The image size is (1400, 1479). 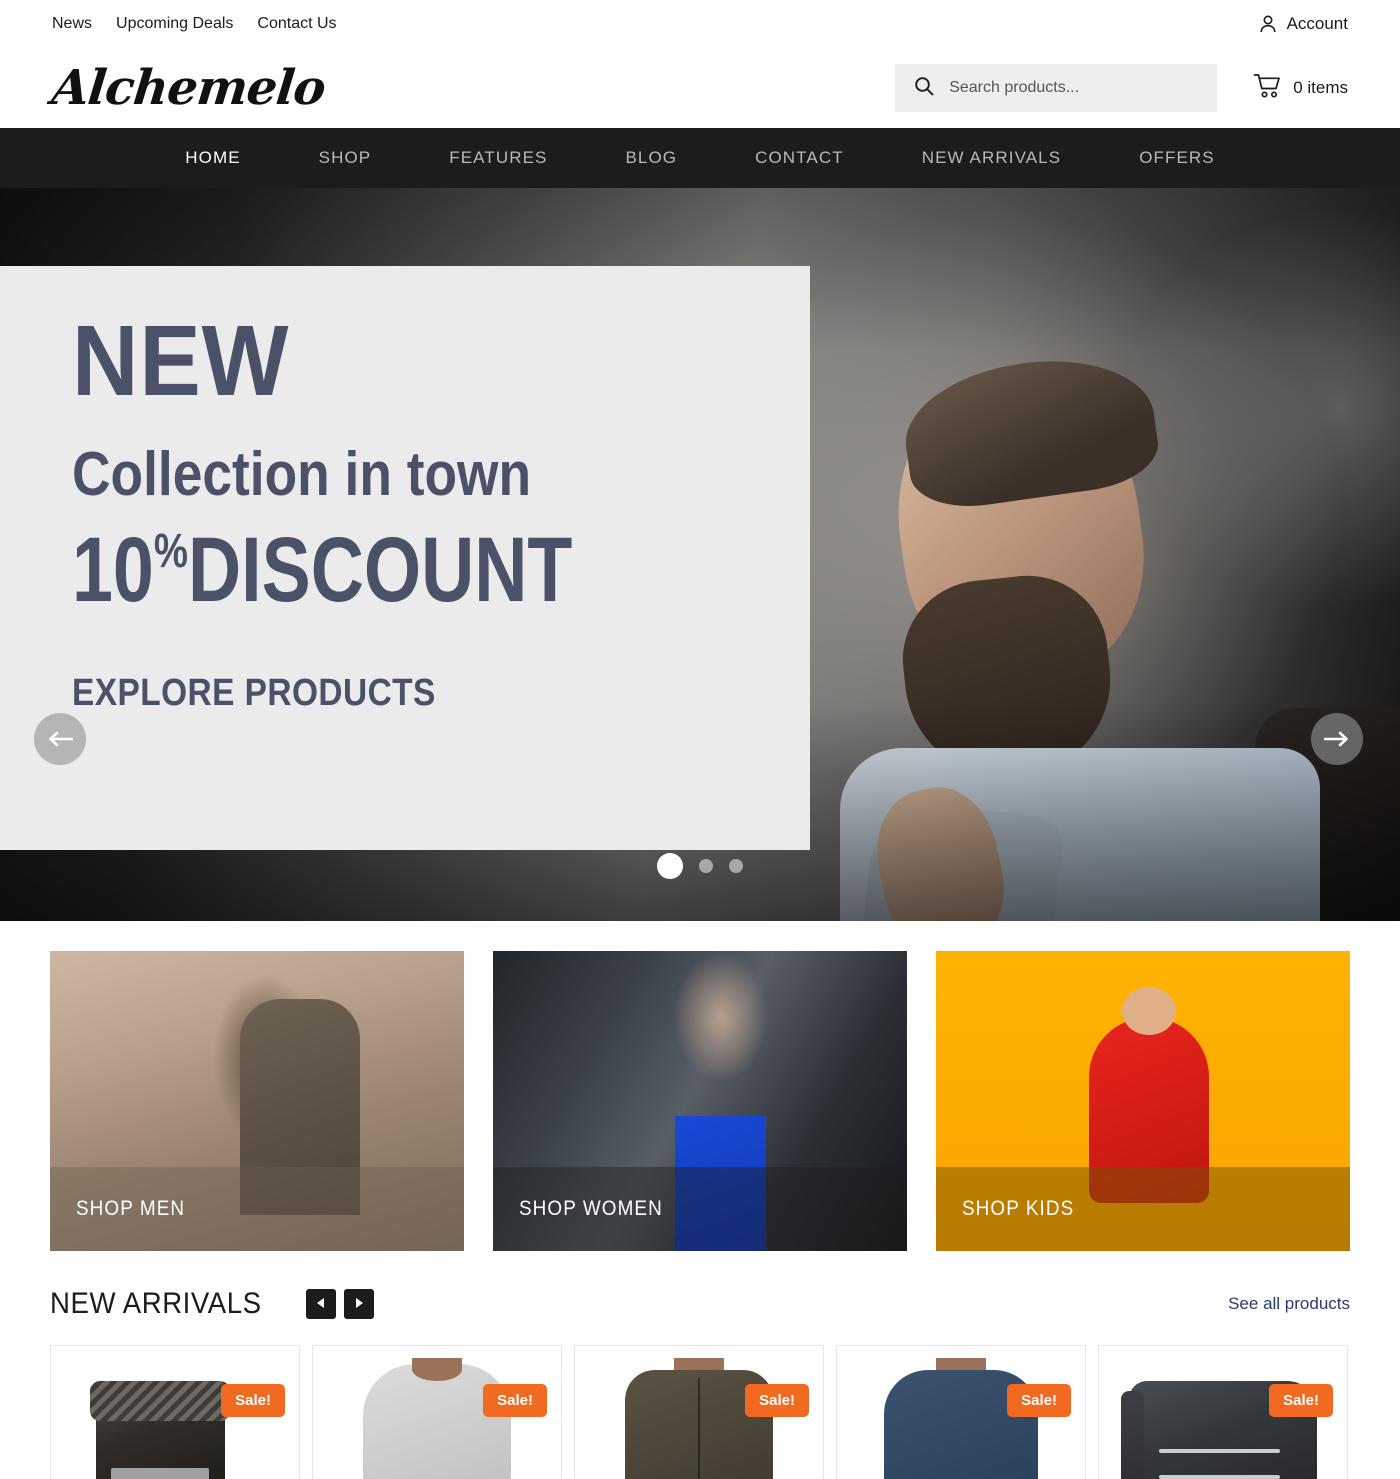 I want to click on category-card-kids: SHOP KIDS, so click(x=1143, y=1101).